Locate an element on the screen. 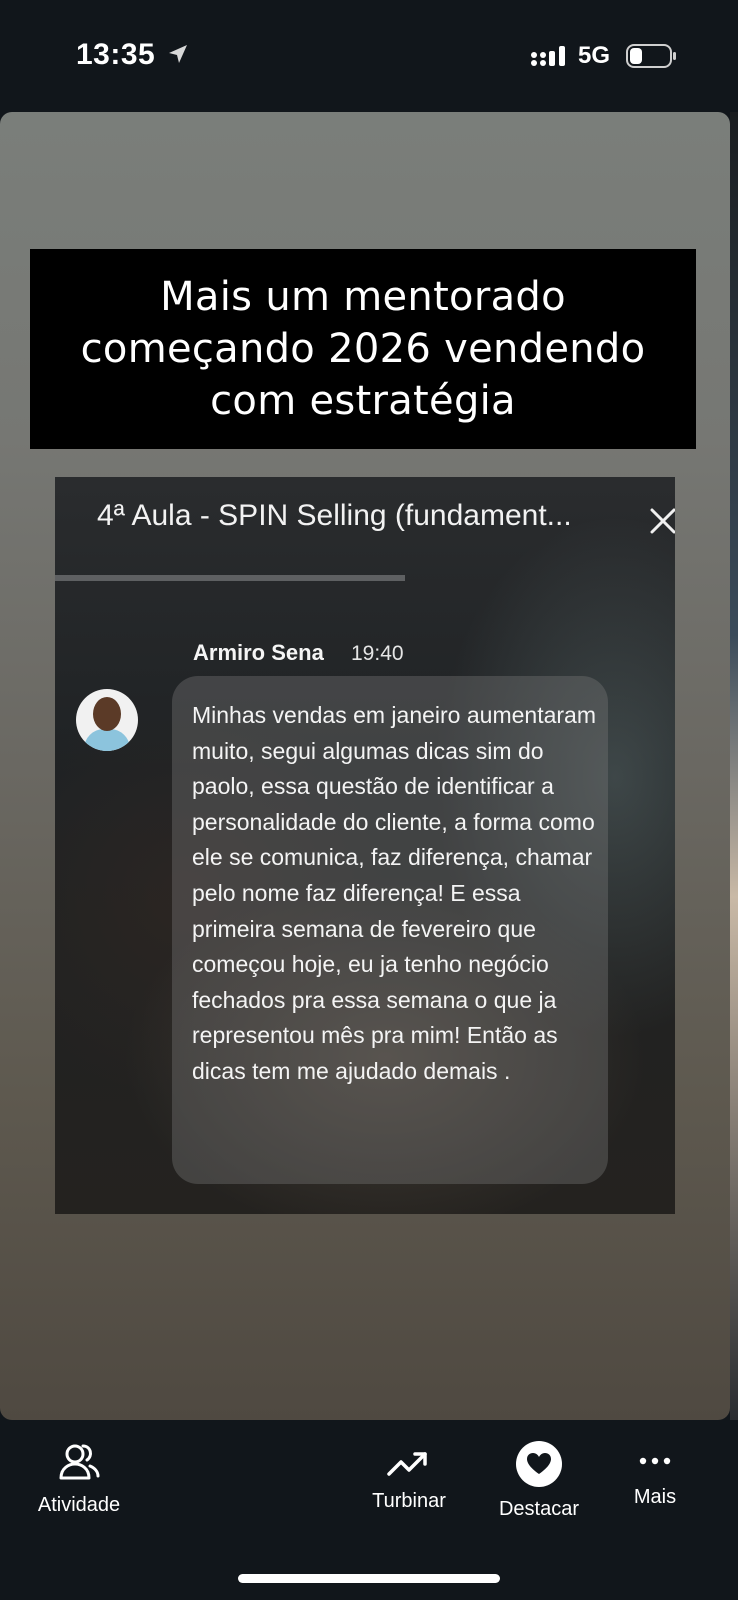 This screenshot has height=1600, width=738. more-dots-icon is located at coordinates (655, 1461).